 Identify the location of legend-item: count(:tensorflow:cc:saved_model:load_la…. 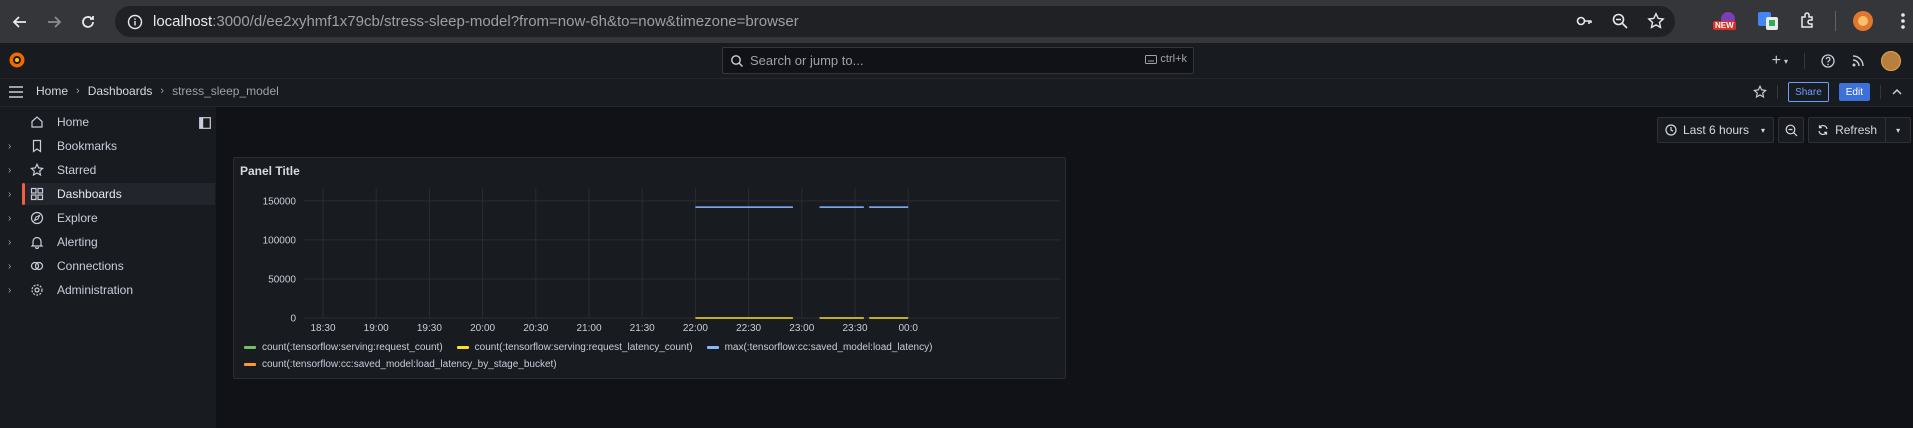
(400, 364).